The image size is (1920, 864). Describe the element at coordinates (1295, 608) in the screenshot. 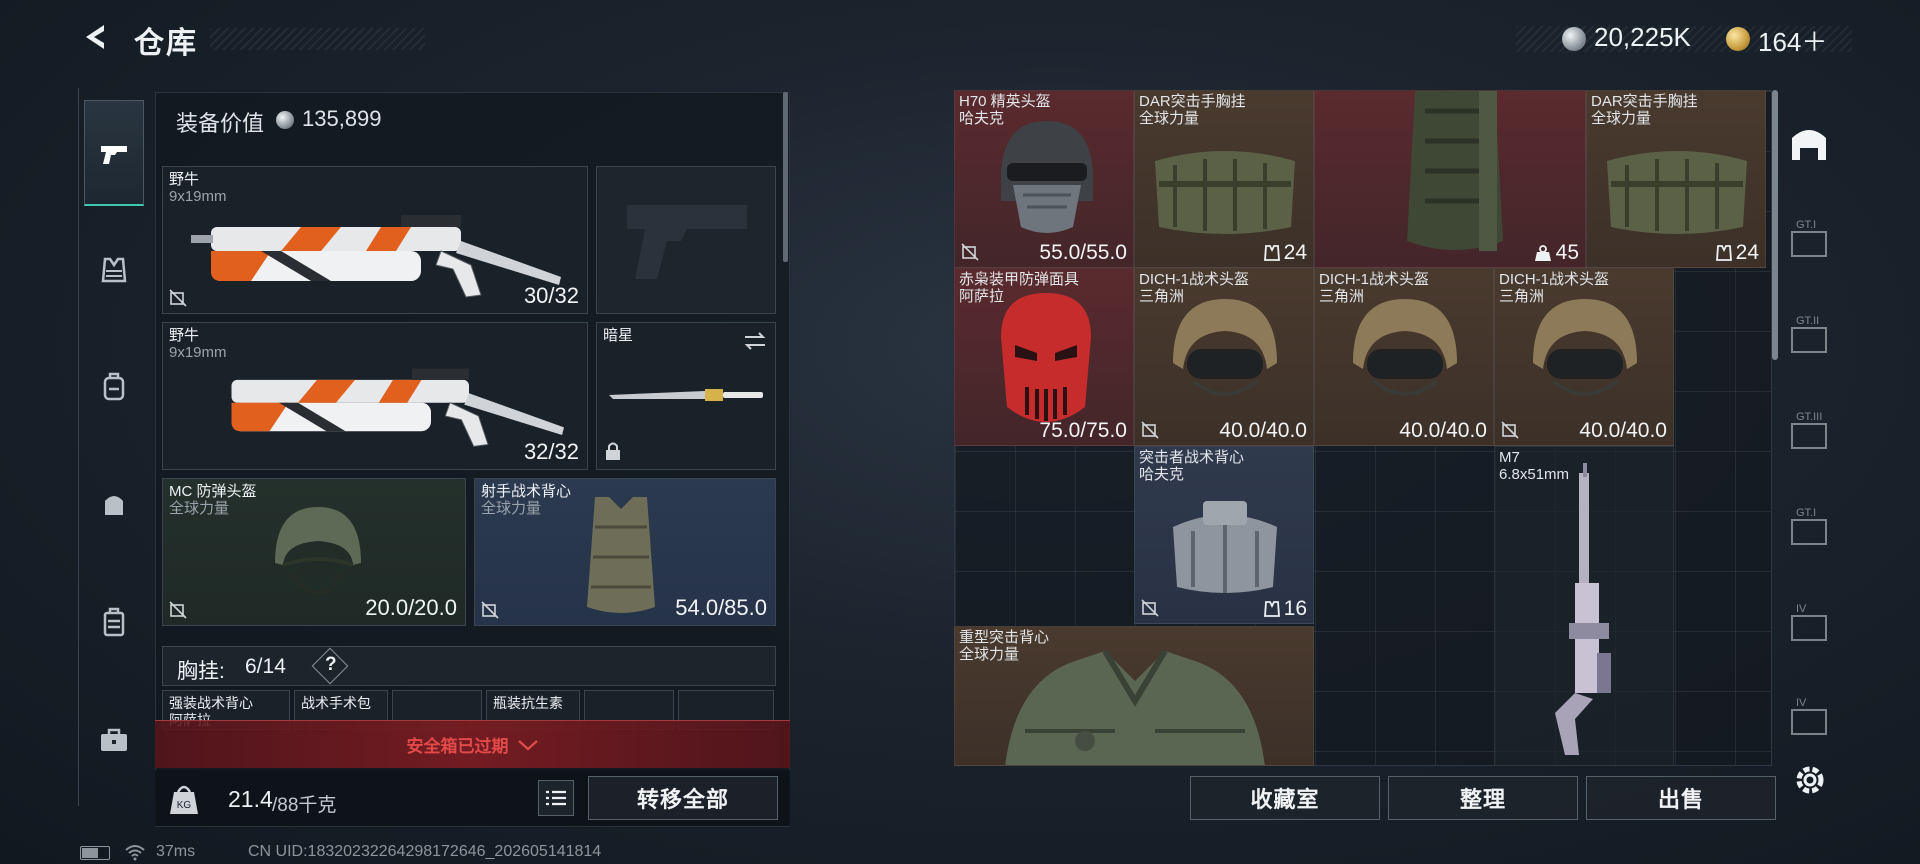

I see `item-count-value: 16` at that location.